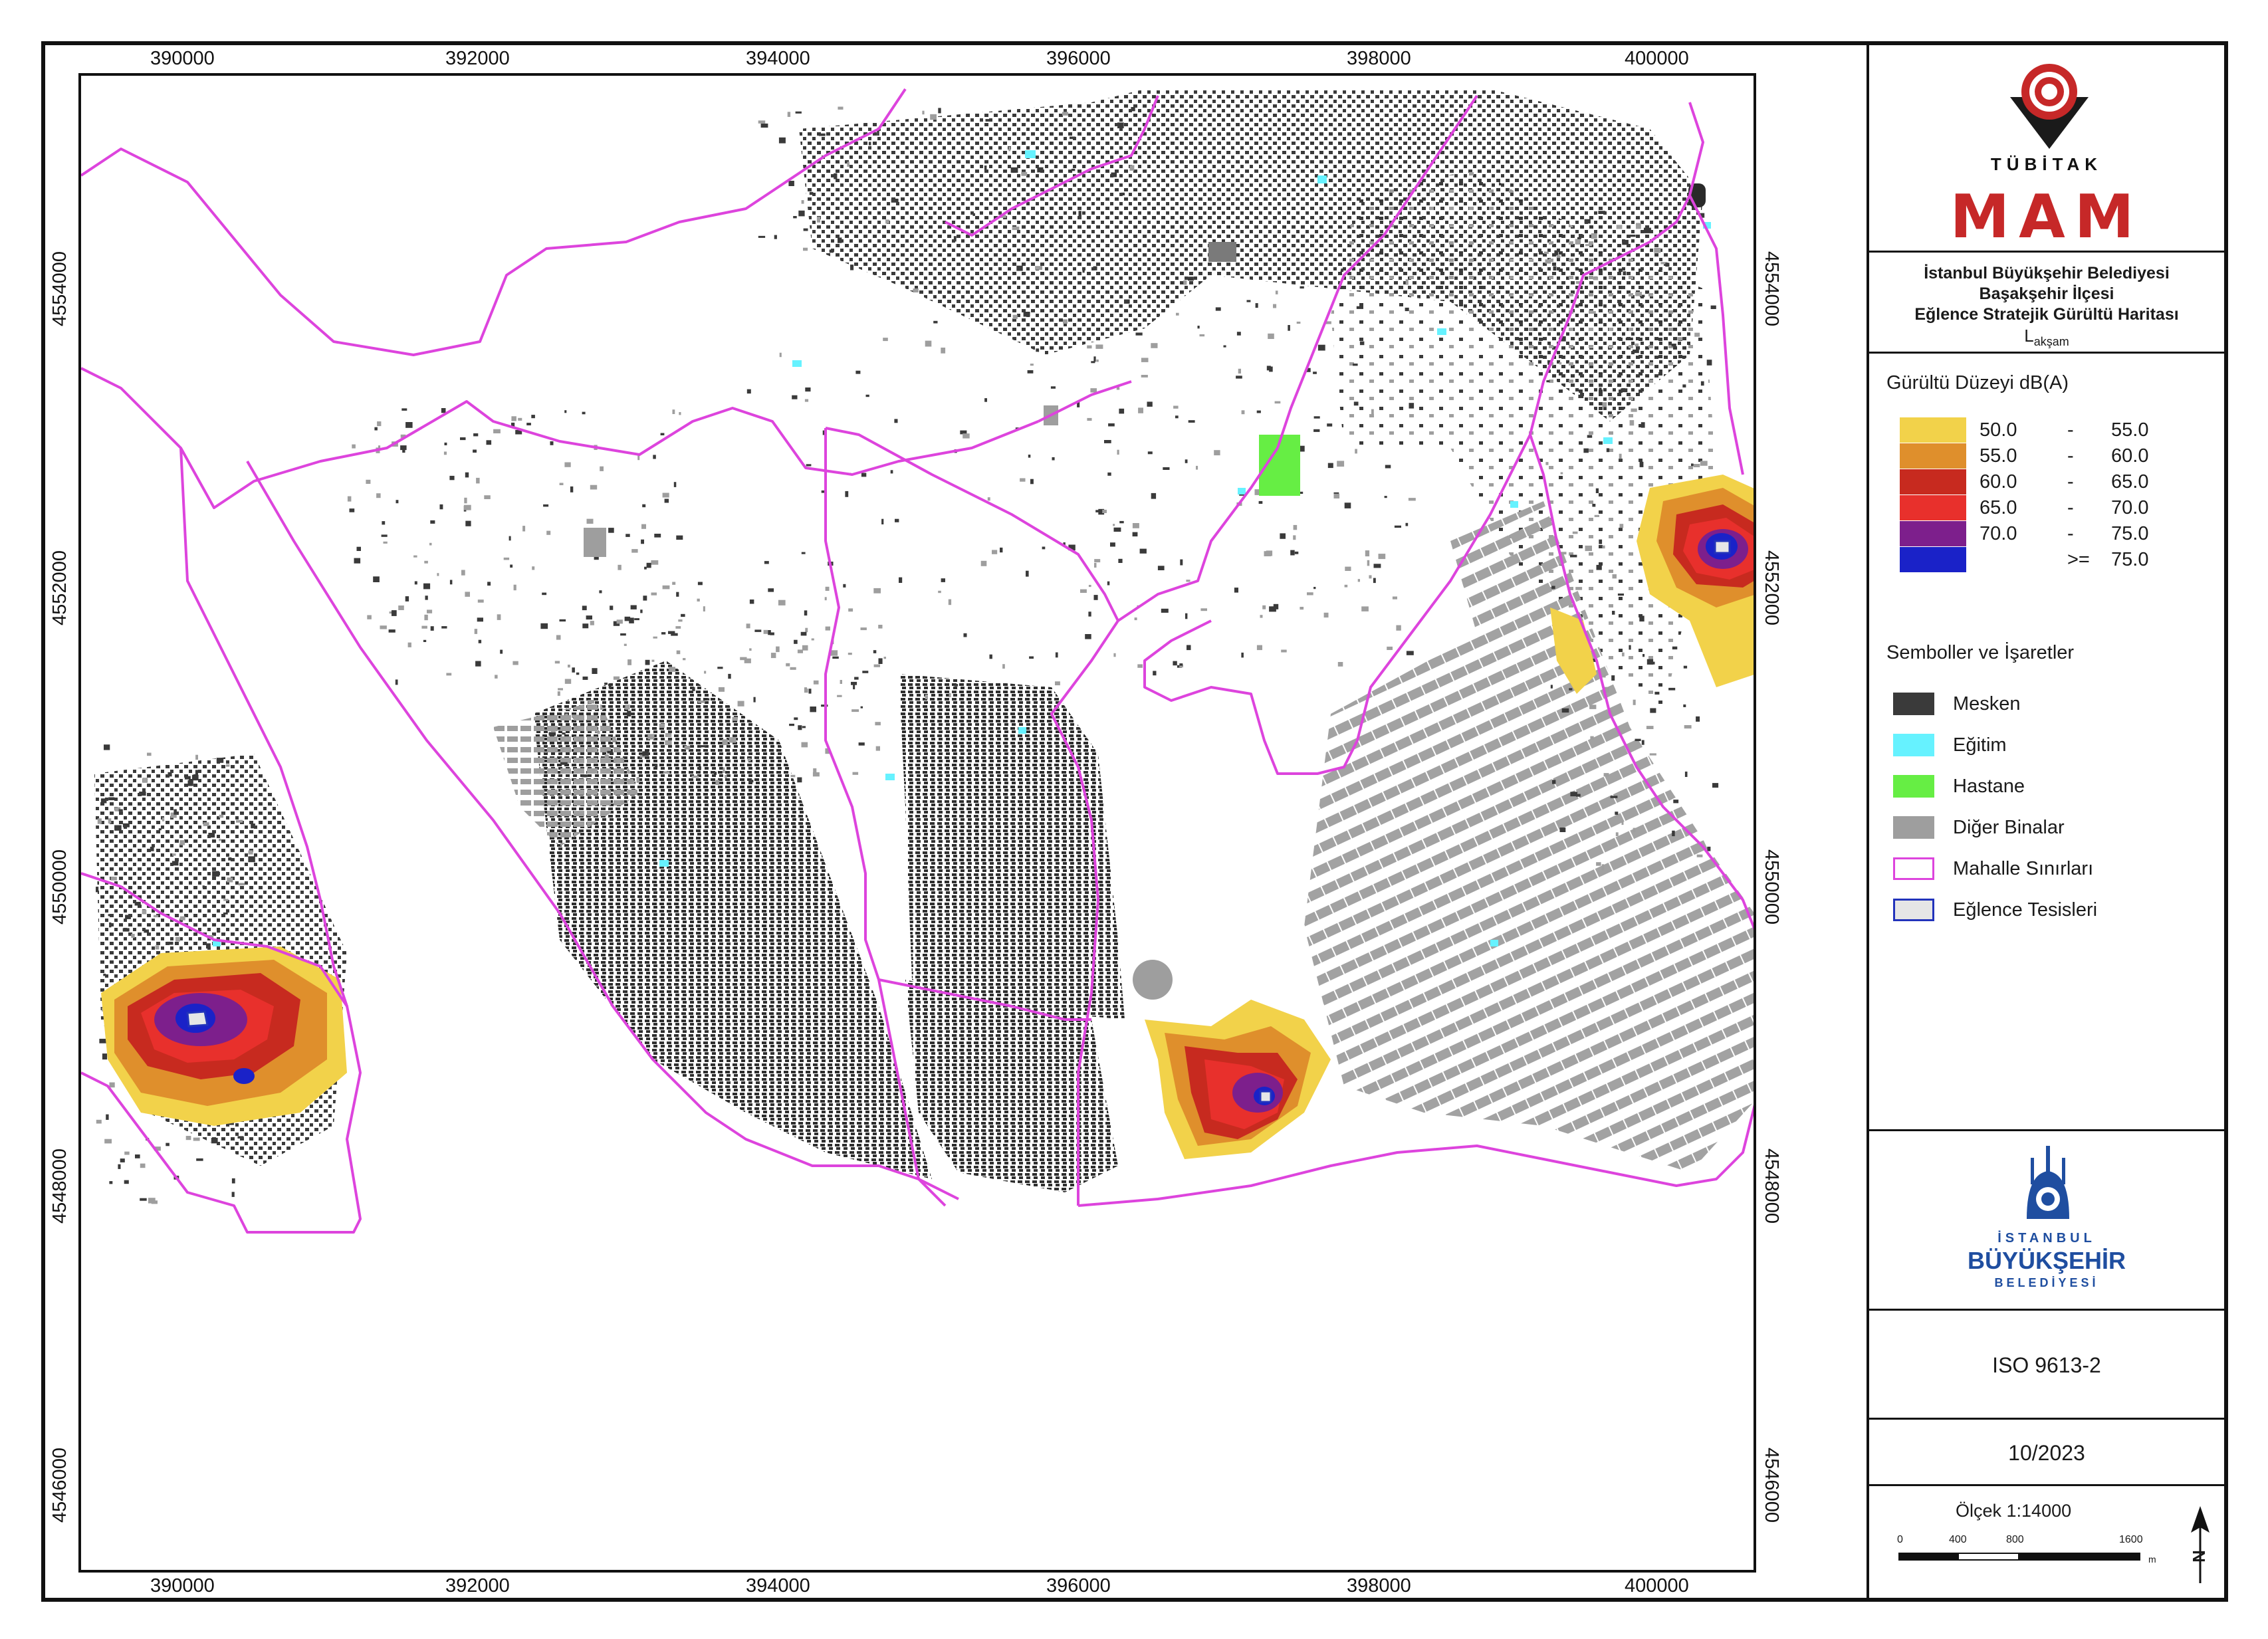  What do you see at coordinates (2029, 336) in the screenshot?
I see `indicator-symbol: L` at bounding box center [2029, 336].